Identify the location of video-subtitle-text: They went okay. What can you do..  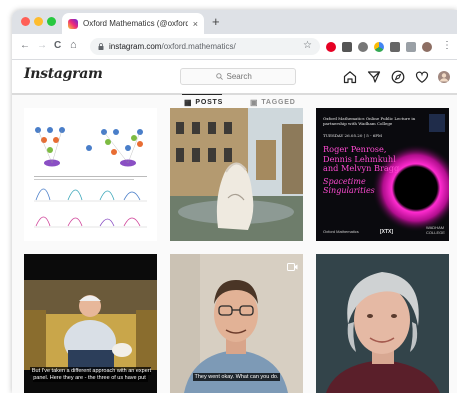
(236, 377).